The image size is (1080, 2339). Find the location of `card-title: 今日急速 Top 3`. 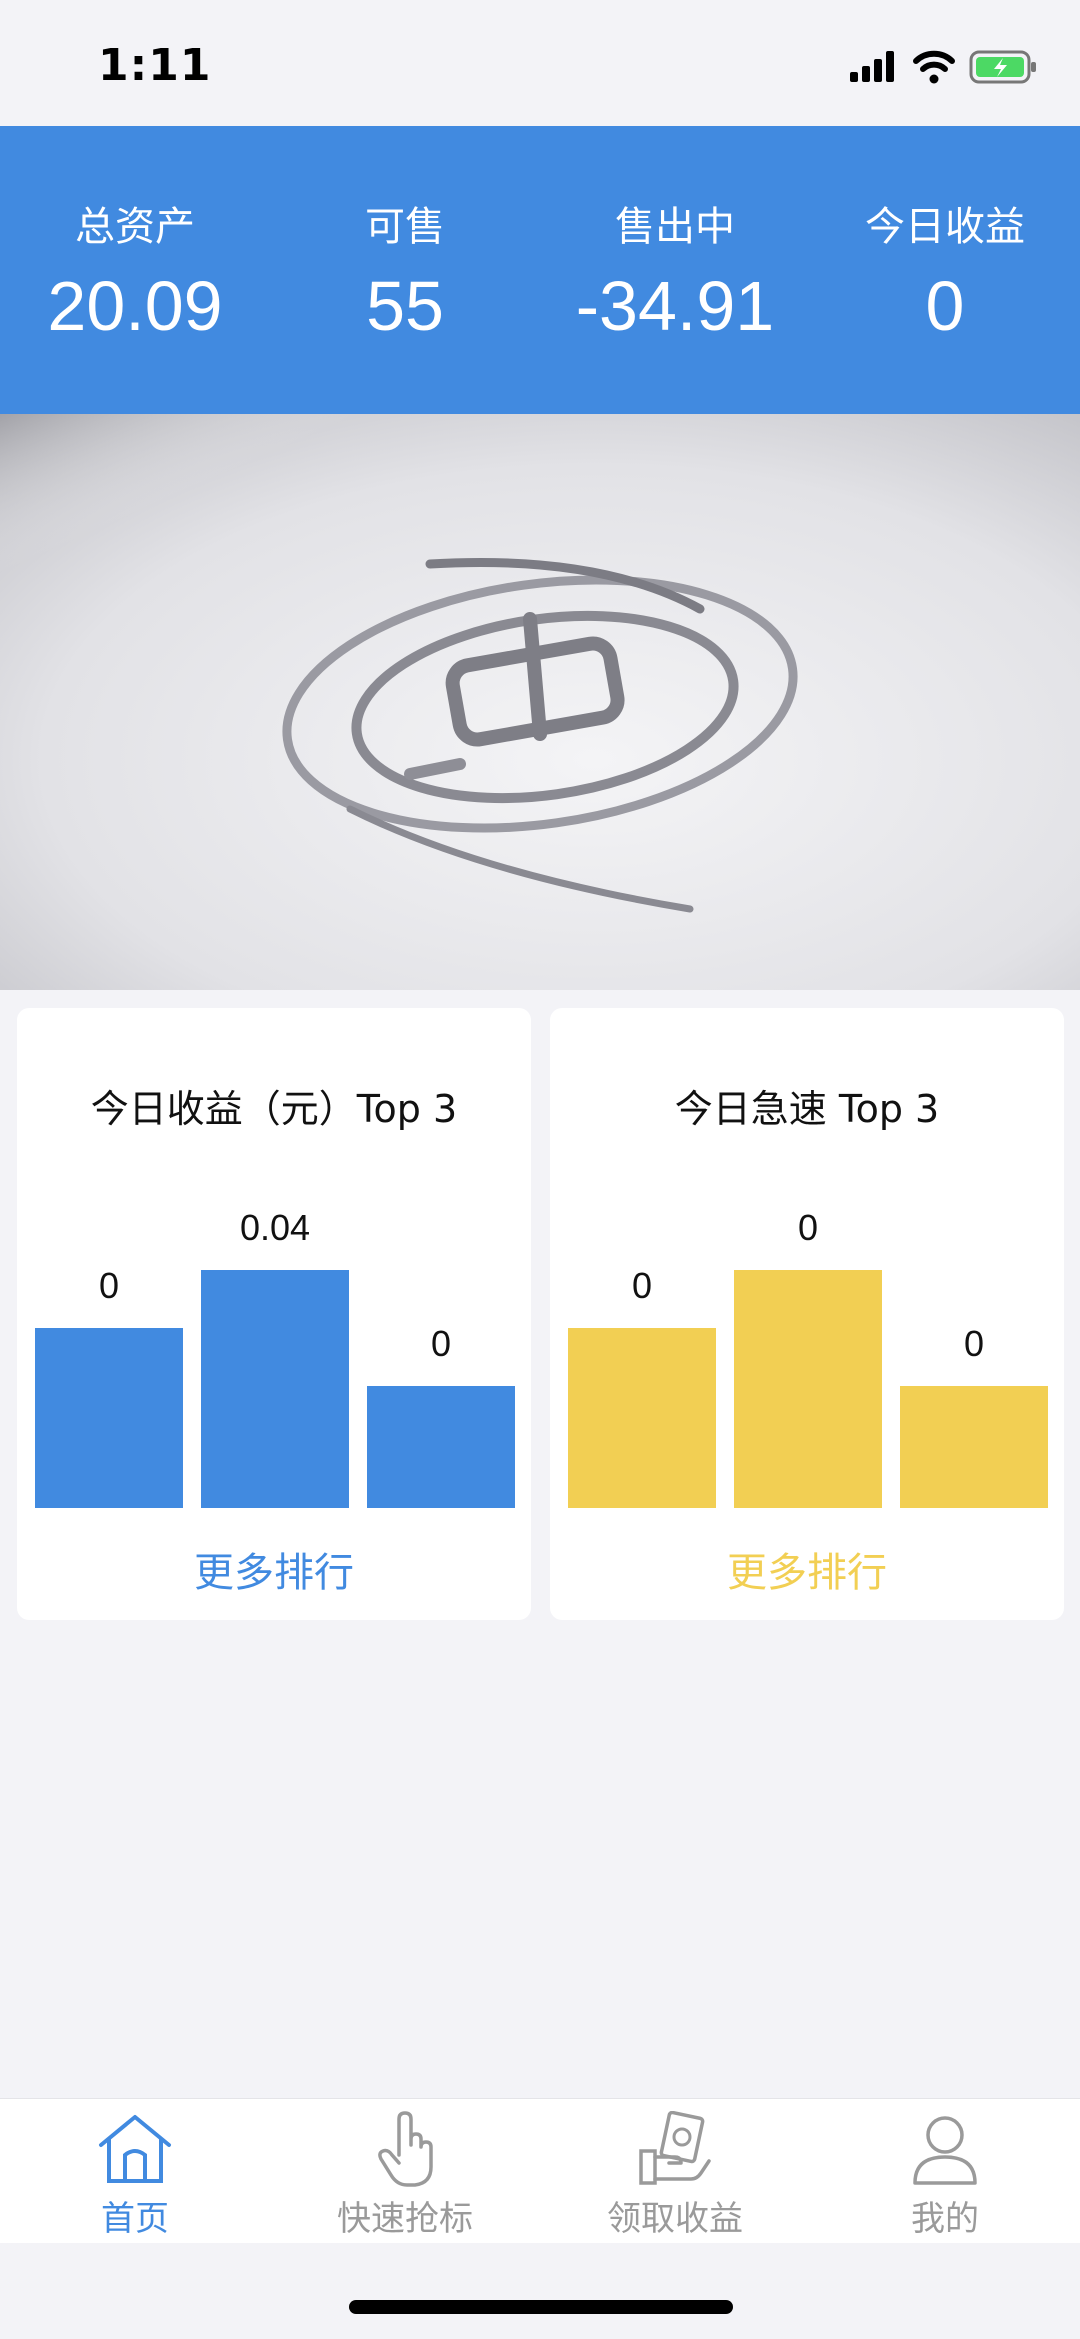

card-title: 今日急速 Top 3 is located at coordinates (807, 1109).